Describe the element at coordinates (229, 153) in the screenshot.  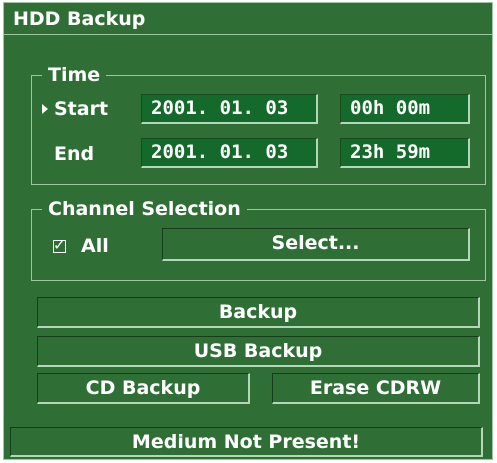
I see `end-date-field: 2001. 01. 03` at that location.